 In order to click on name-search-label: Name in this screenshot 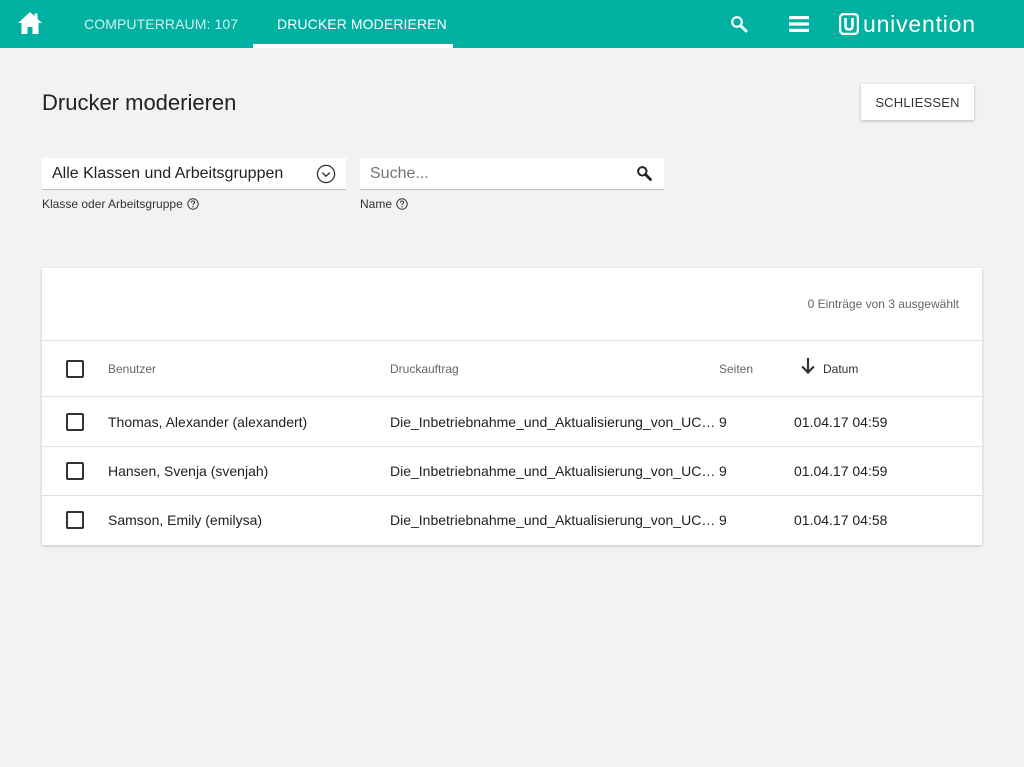, I will do `click(384, 204)`.